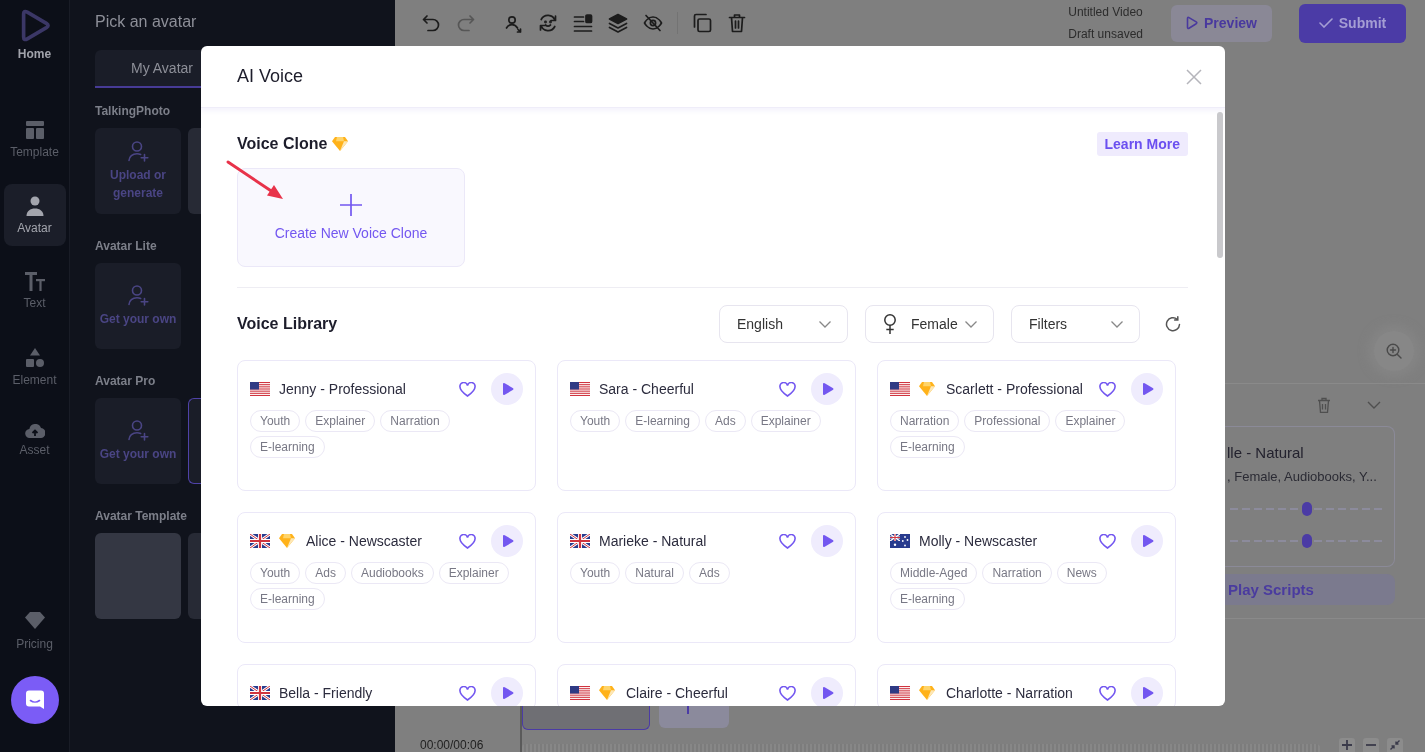 This screenshot has height=752, width=1425. What do you see at coordinates (34, 206) in the screenshot?
I see `person-icon` at bounding box center [34, 206].